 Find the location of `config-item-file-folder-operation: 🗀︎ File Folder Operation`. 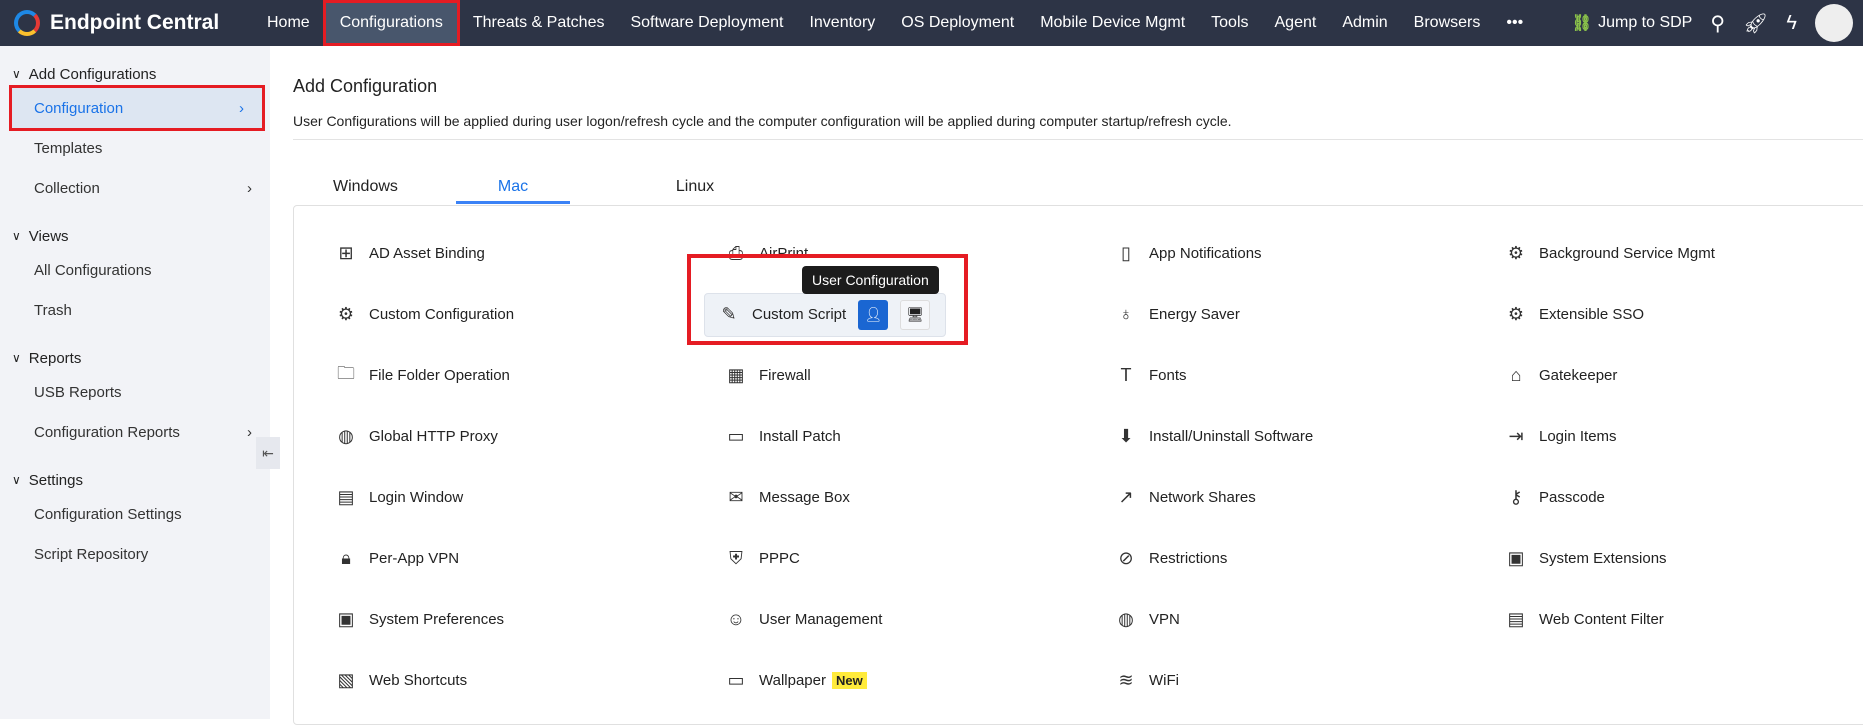

config-item-file-folder-operation: 🗀︎ File Folder Operation is located at coordinates (529, 375).